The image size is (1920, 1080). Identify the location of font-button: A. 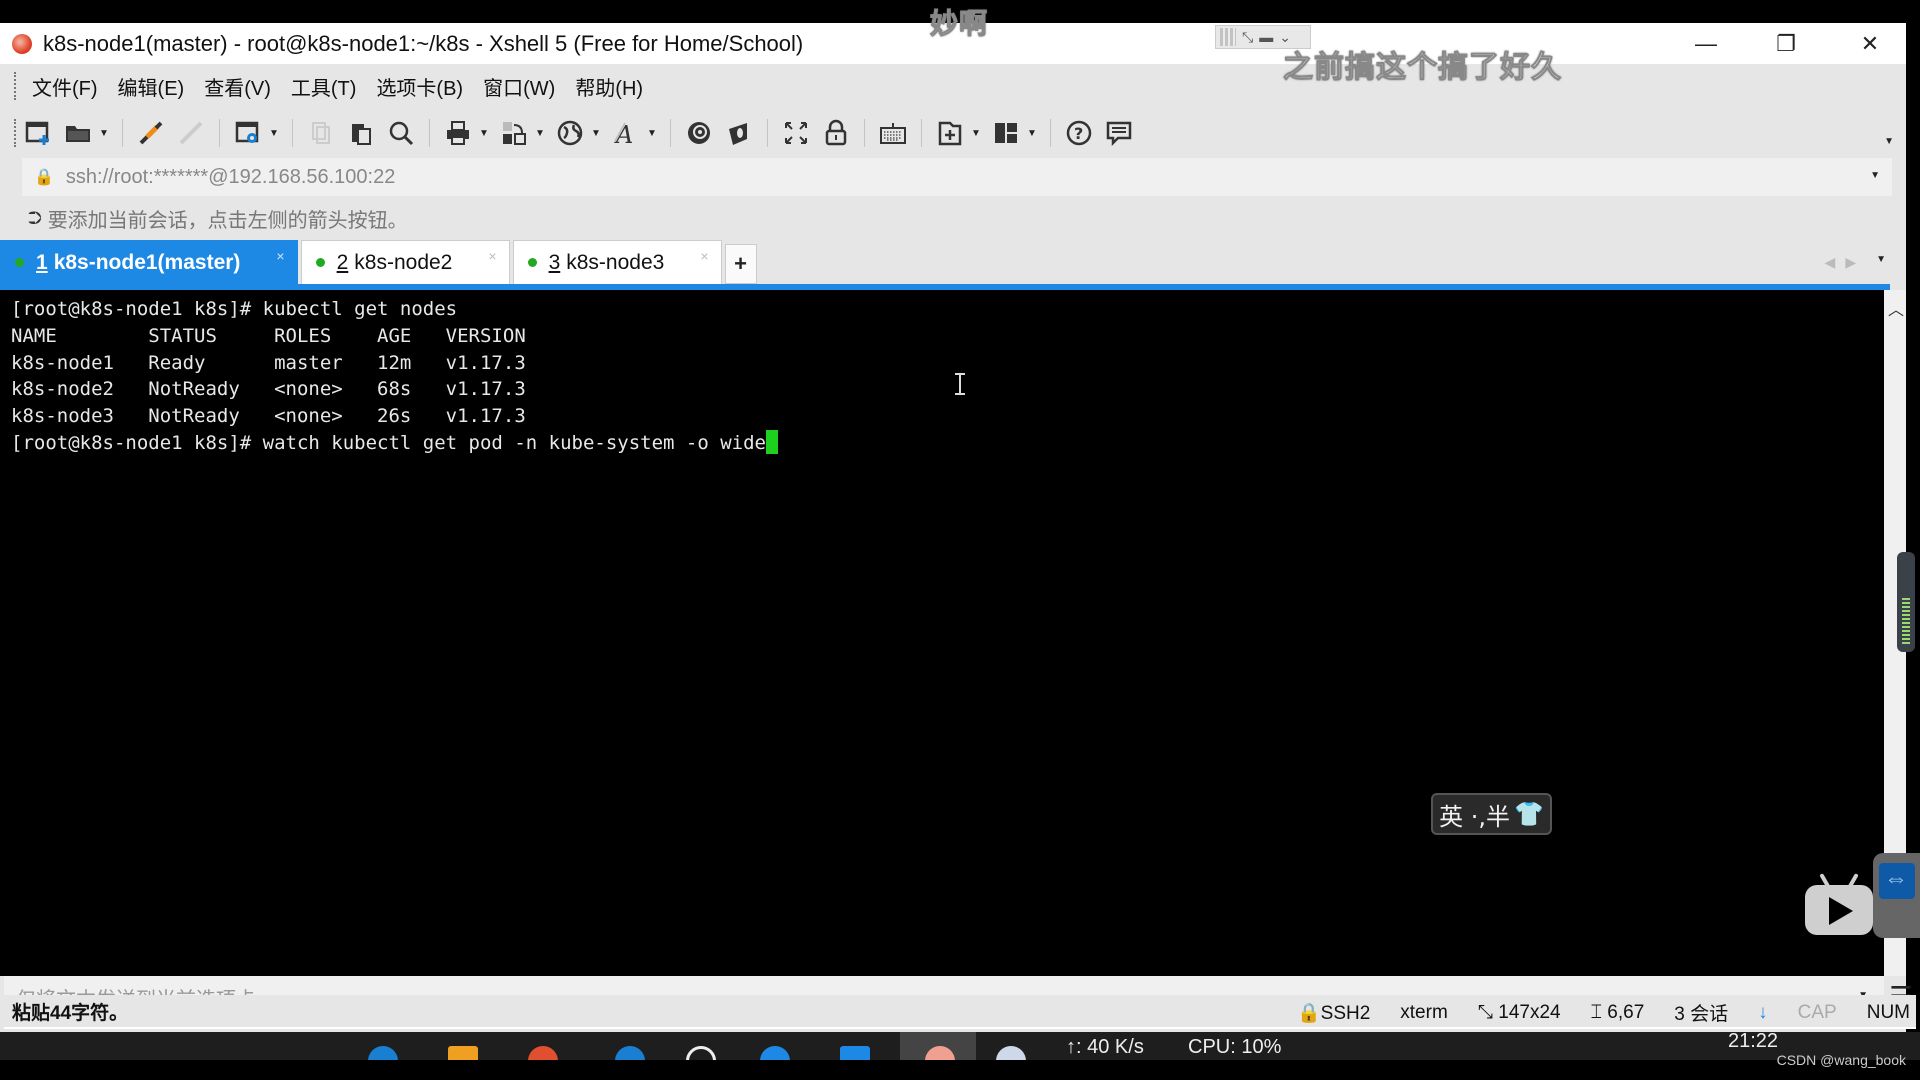
(626, 133).